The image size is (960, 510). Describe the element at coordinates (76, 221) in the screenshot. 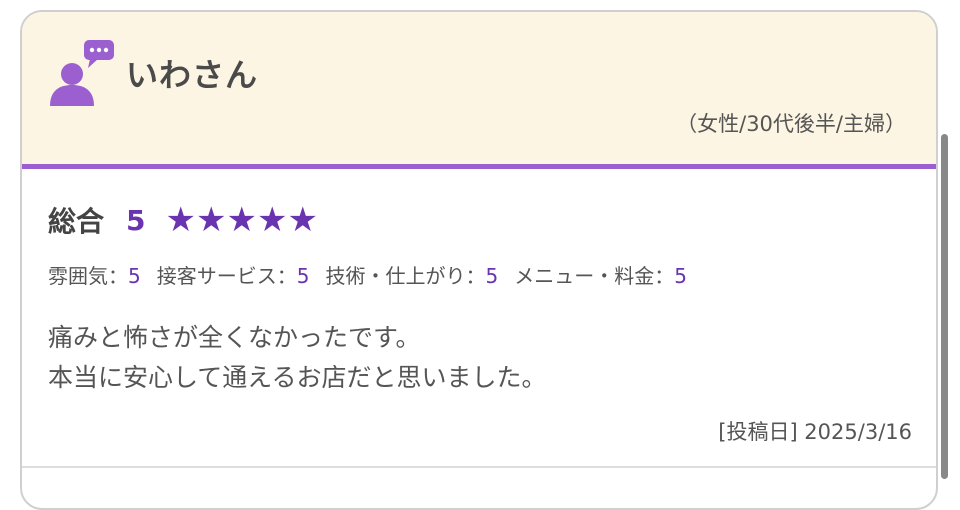

I see `overall-label: 総合` at that location.